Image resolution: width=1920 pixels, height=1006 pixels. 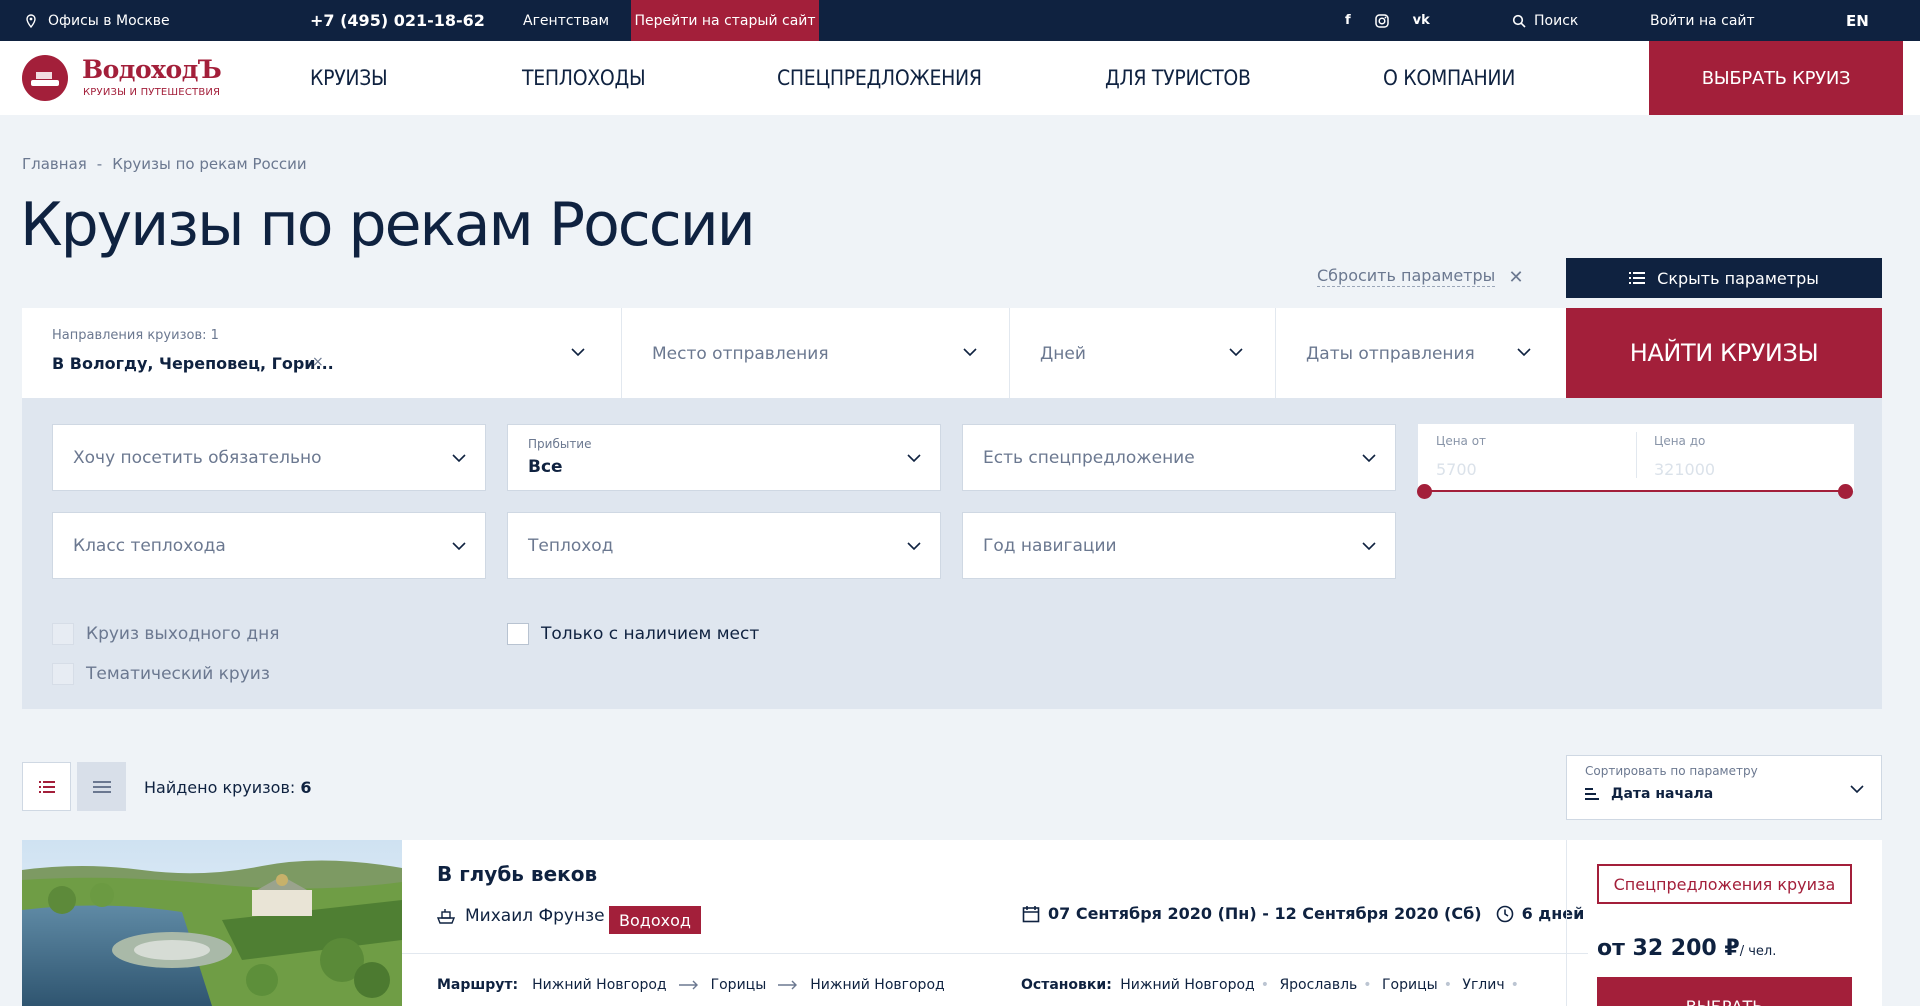 I want to click on facebook-icon: f, so click(x=1348, y=20).